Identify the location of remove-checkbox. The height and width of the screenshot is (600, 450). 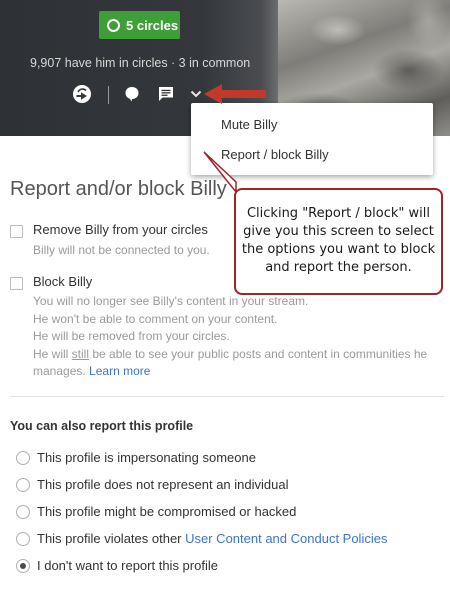
(16, 231).